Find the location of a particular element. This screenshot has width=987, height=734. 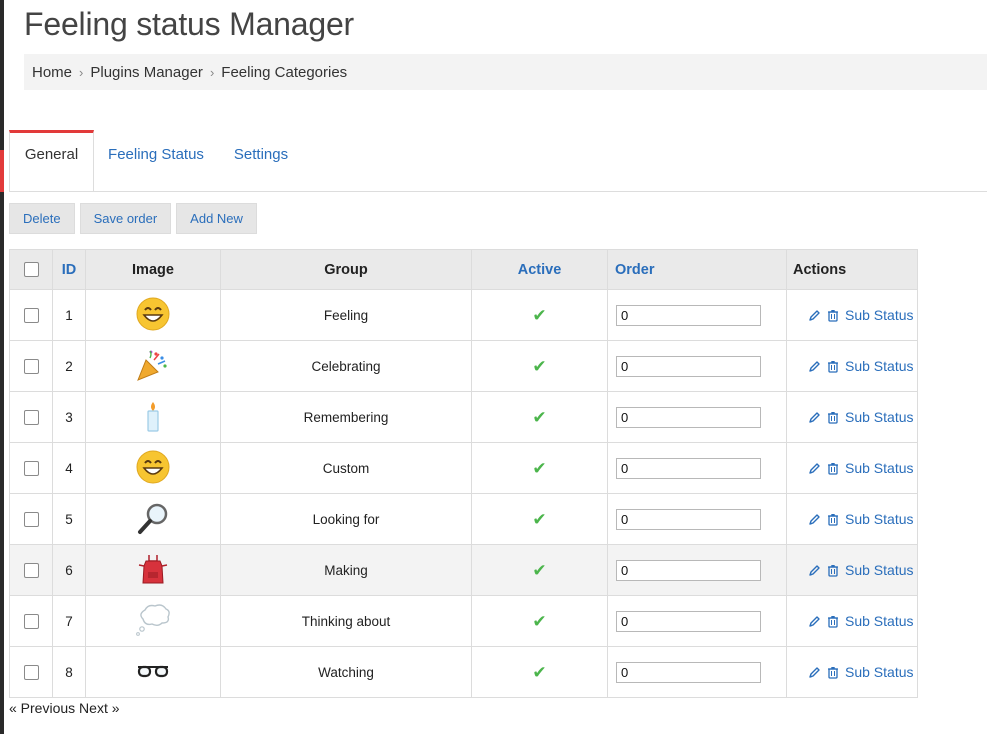

table-header-row: ID Image Group Active Order Actions is located at coordinates (463, 269).